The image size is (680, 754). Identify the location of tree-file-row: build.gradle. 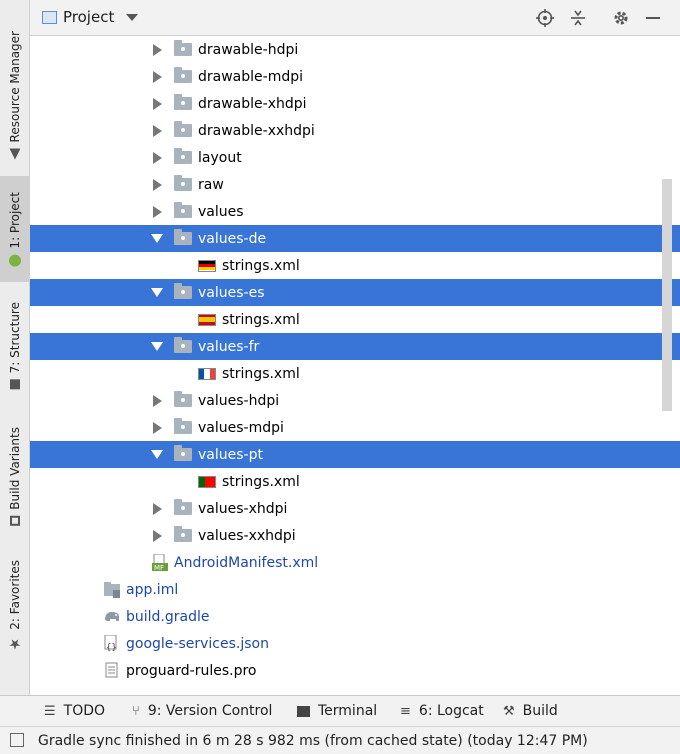
(355, 616).